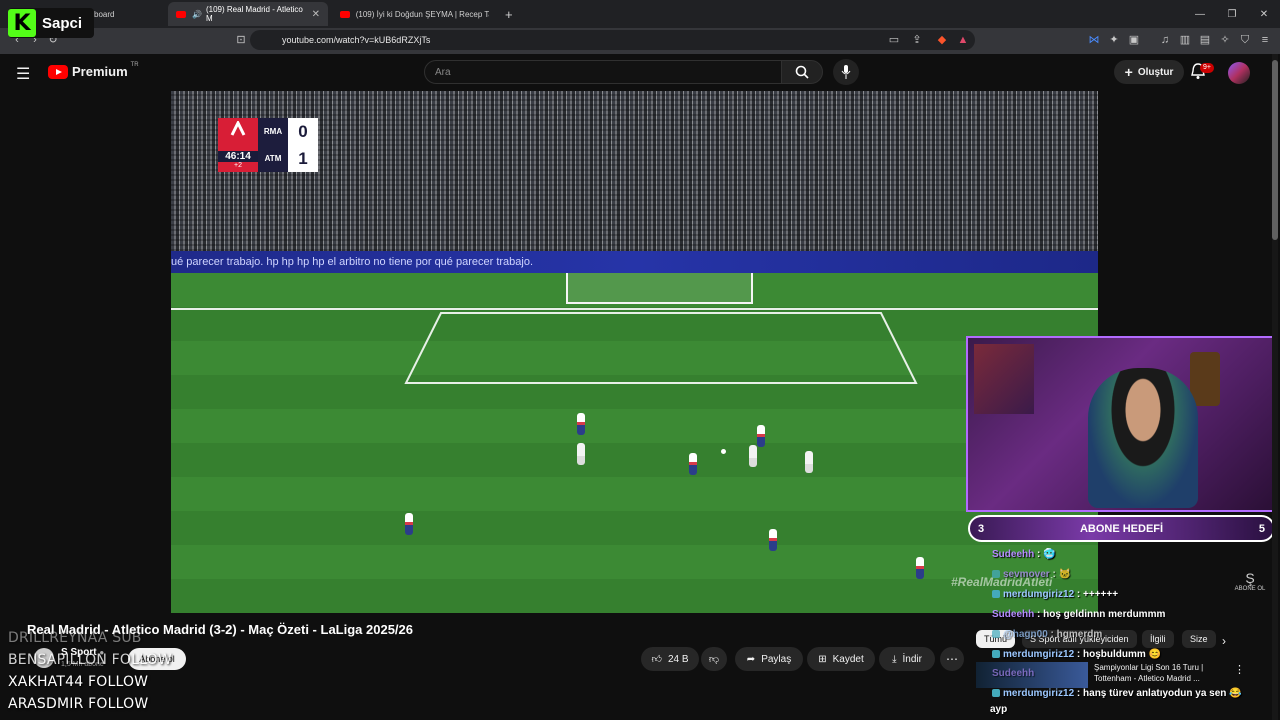 This screenshot has height=720, width=1280. What do you see at coordinates (848, 659) in the screenshot?
I see `save-label: Kaydet` at bounding box center [848, 659].